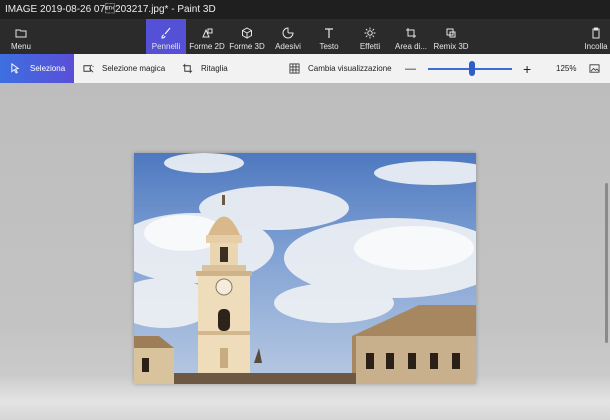 The height and width of the screenshot is (420, 610). What do you see at coordinates (247, 46) in the screenshot?
I see `tool-label: Forme 3D` at bounding box center [247, 46].